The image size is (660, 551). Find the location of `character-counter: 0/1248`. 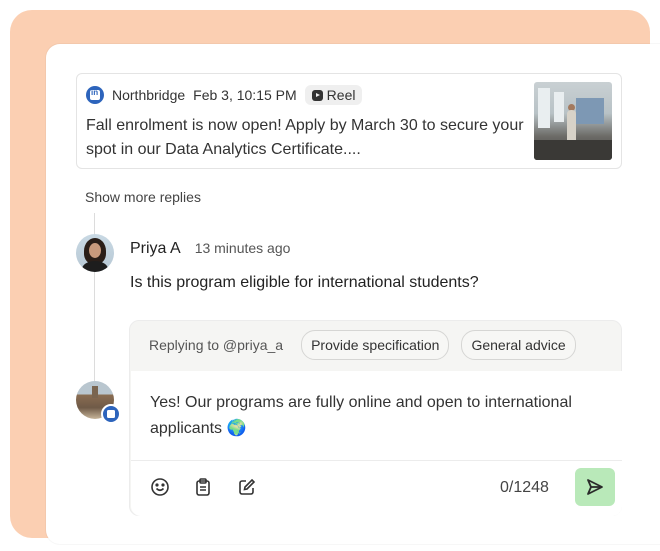

character-counter: 0/1248 is located at coordinates (524, 487).